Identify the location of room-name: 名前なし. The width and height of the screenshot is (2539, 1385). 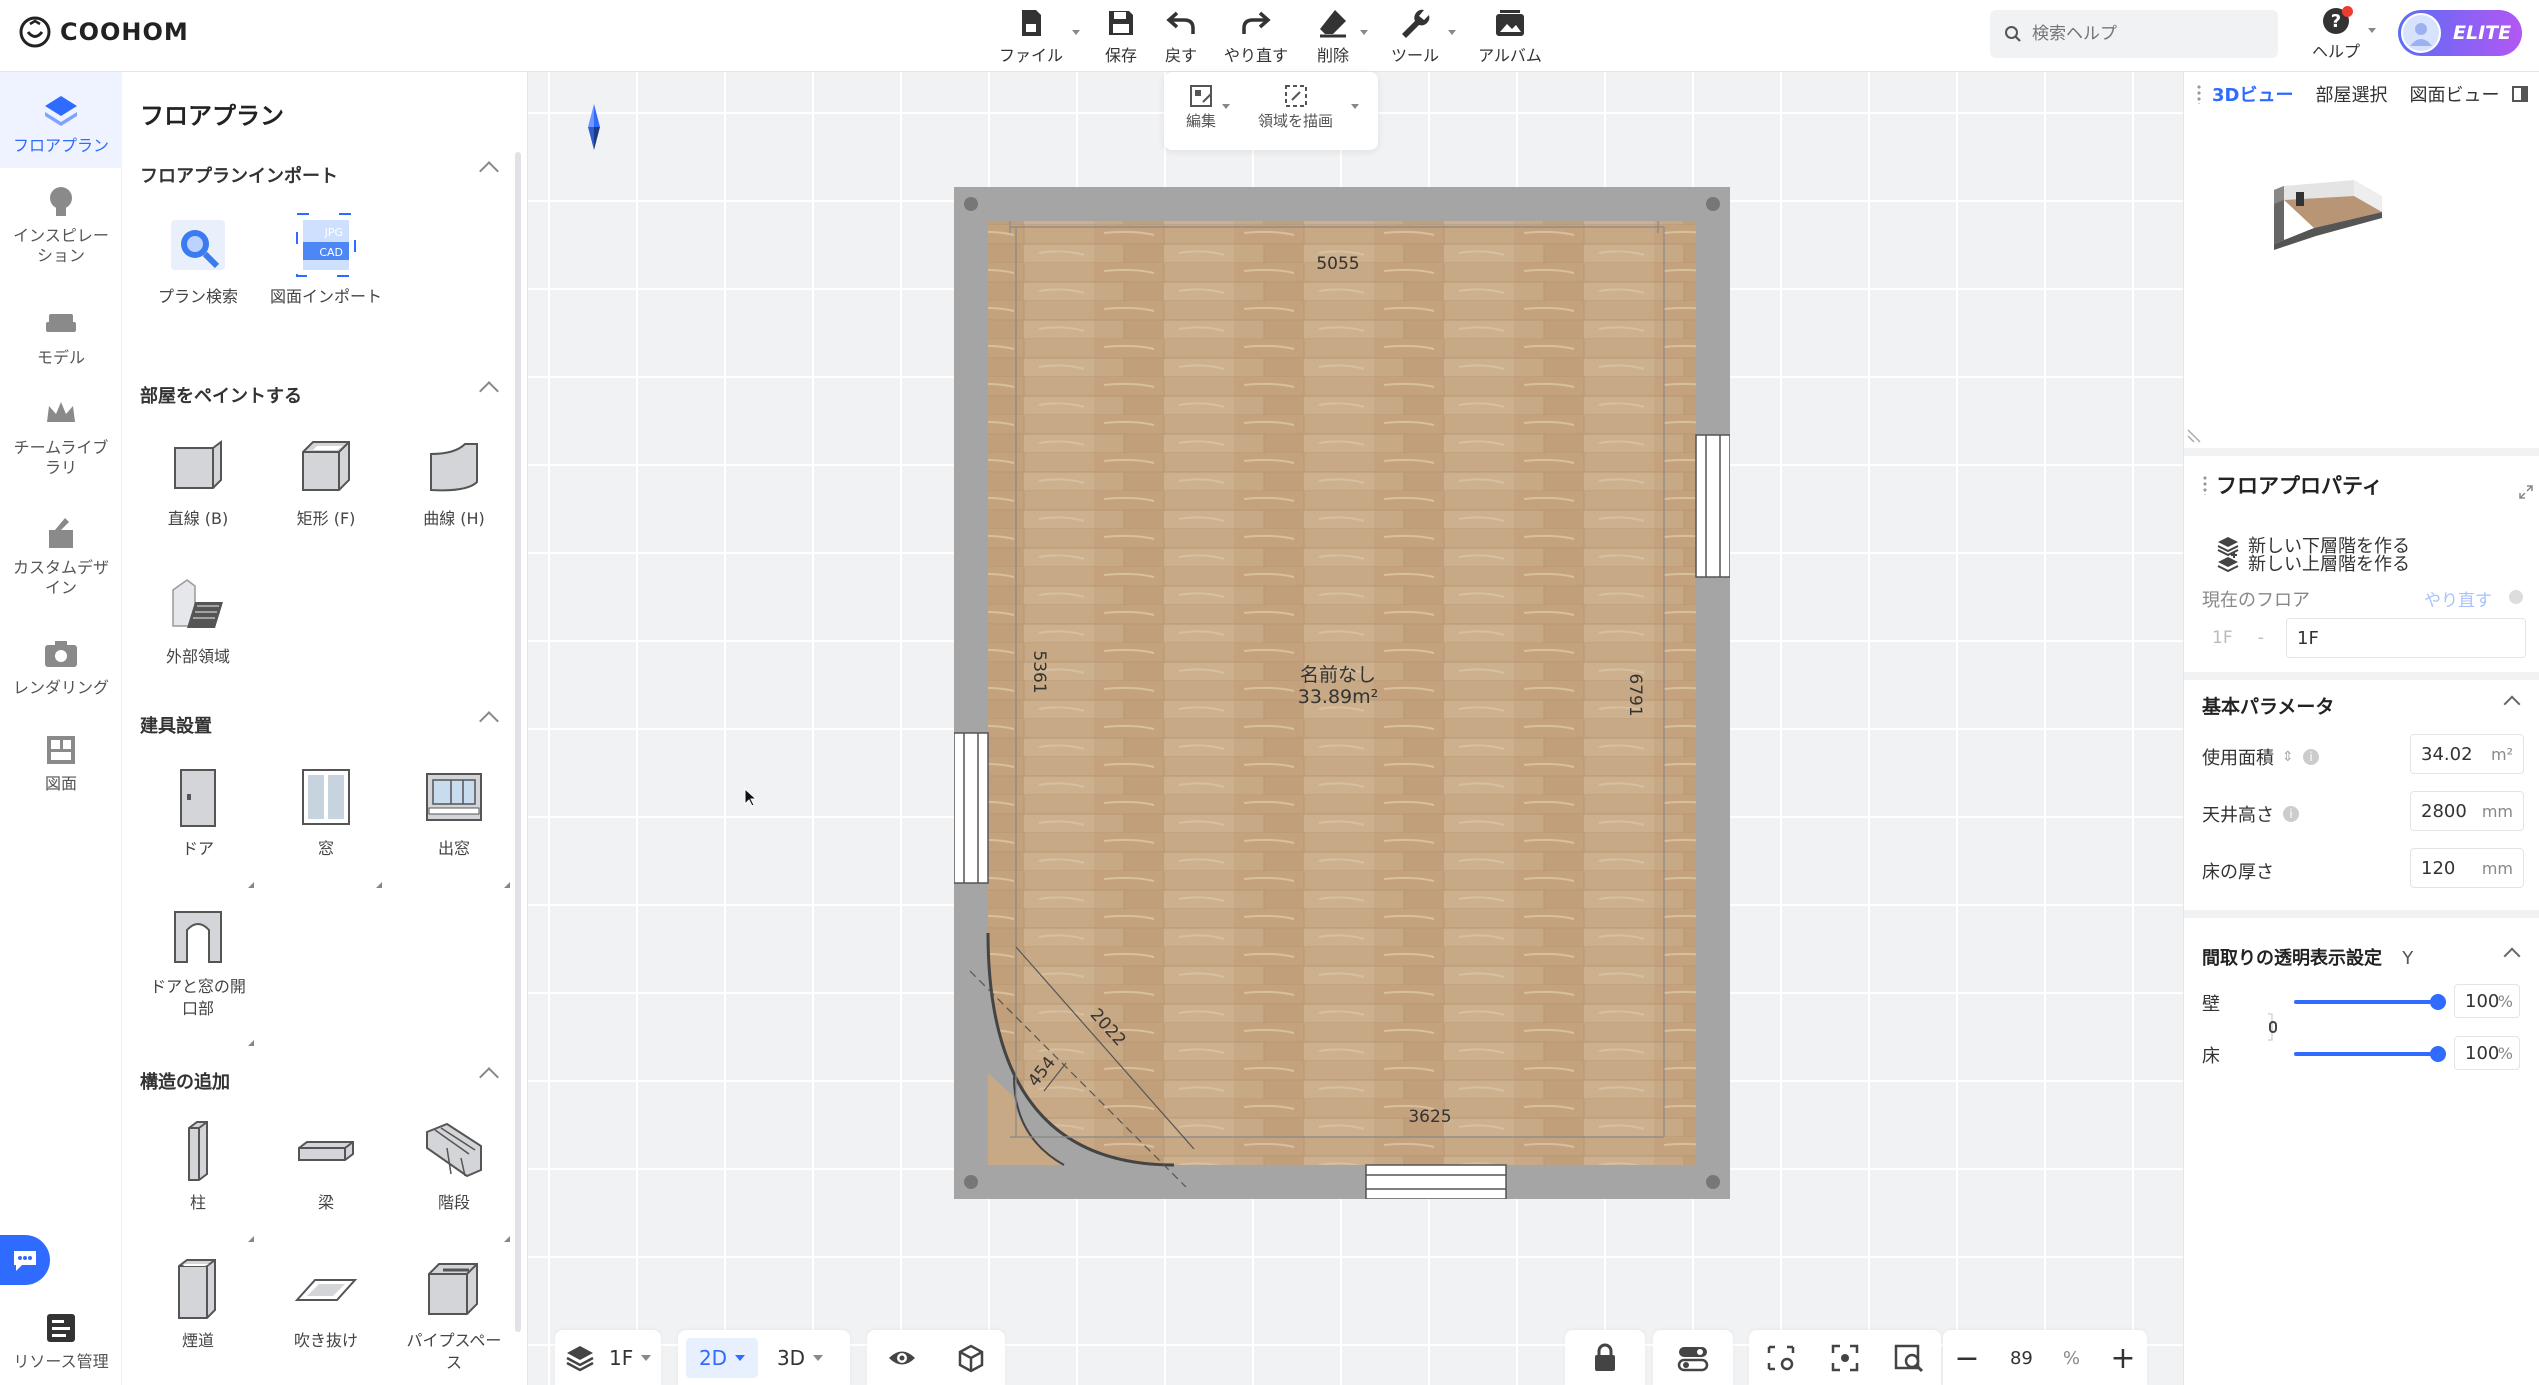
(1338, 675).